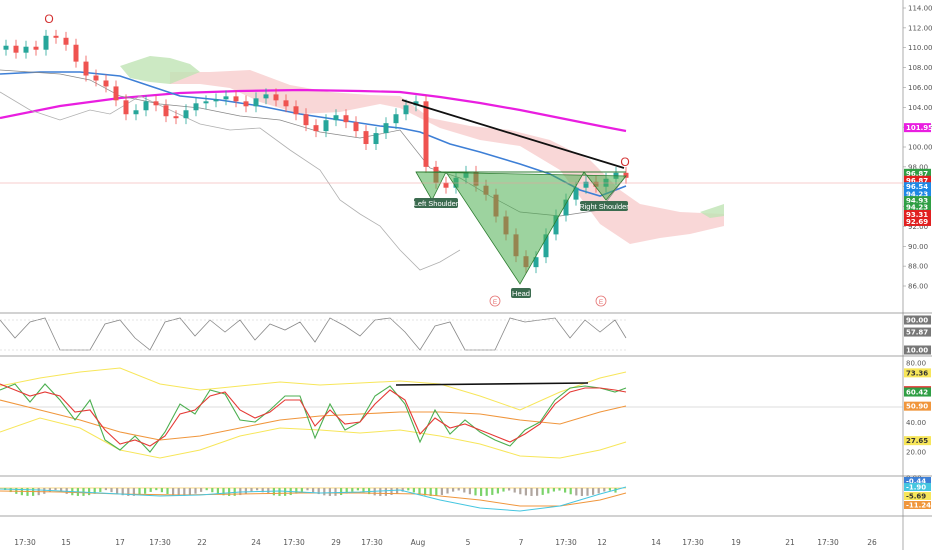 The height and width of the screenshot is (550, 932). I want to click on time-tick-label: 19, so click(736, 542).